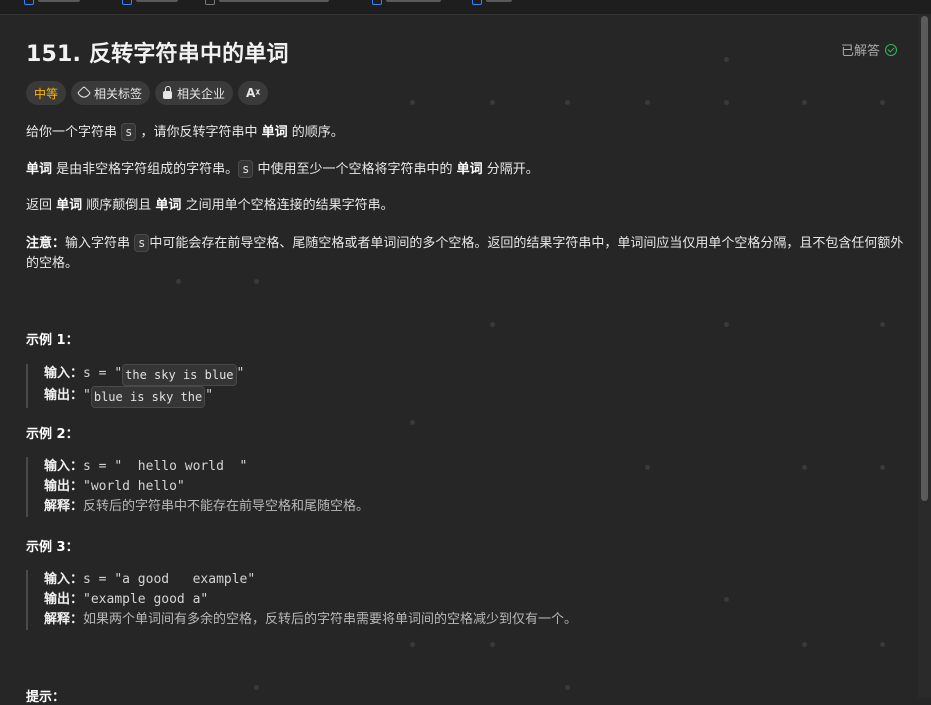 The height and width of the screenshot is (705, 931). Describe the element at coordinates (199, 132) in the screenshot. I see `text: ，请你反转字符串中` at that location.